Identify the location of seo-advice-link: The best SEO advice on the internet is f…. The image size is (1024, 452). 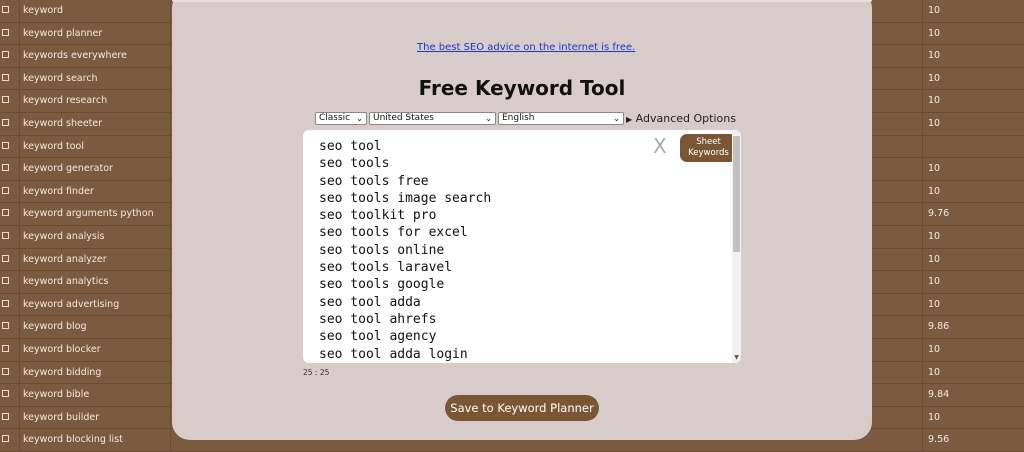
(526, 47).